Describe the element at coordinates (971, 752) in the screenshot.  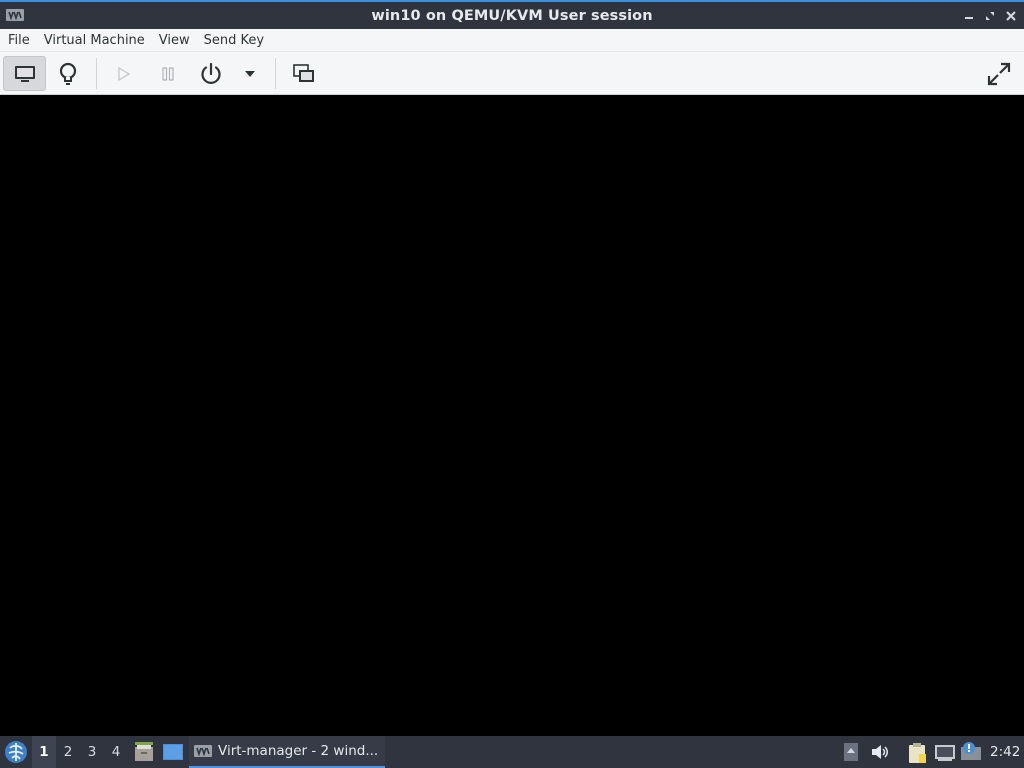
I see `notification-icon` at that location.